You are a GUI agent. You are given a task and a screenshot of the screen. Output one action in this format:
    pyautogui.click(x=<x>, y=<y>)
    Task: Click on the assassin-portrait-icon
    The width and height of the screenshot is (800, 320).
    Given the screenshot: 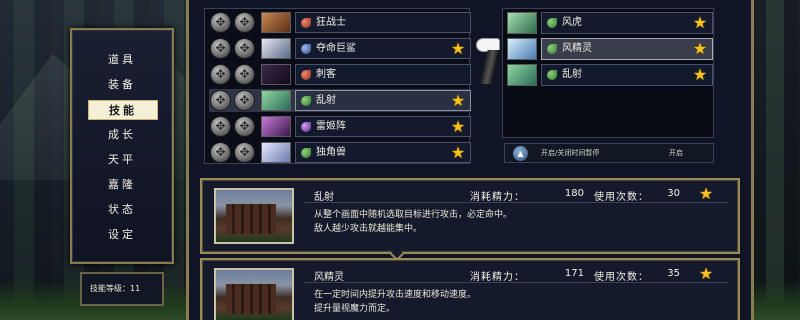 What is the action you would take?
    pyautogui.click(x=276, y=74)
    